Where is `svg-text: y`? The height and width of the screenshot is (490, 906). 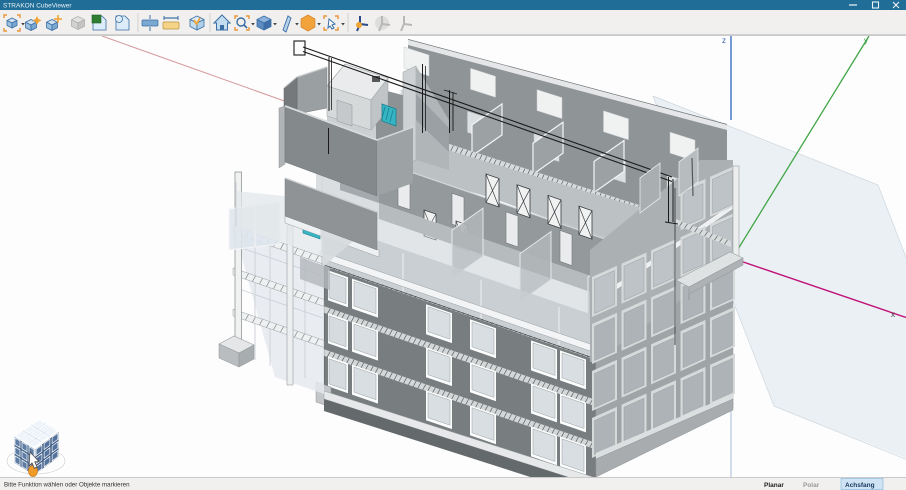 svg-text: y is located at coordinates (866, 40).